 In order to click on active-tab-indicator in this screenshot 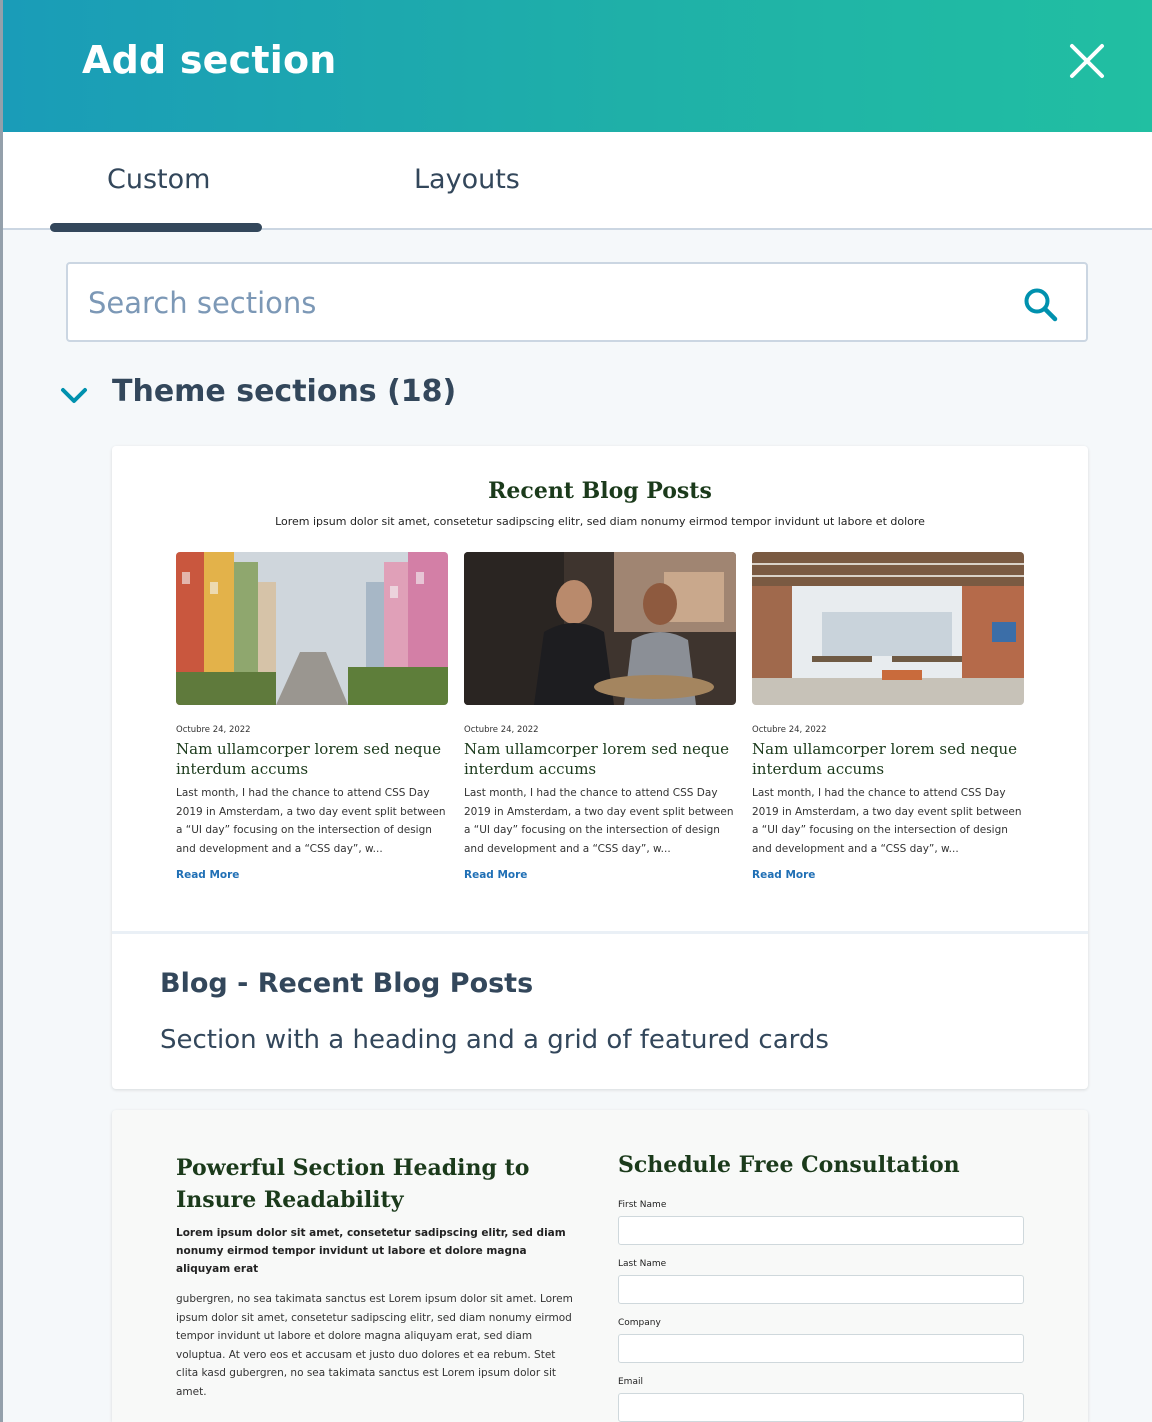, I will do `click(156, 227)`.